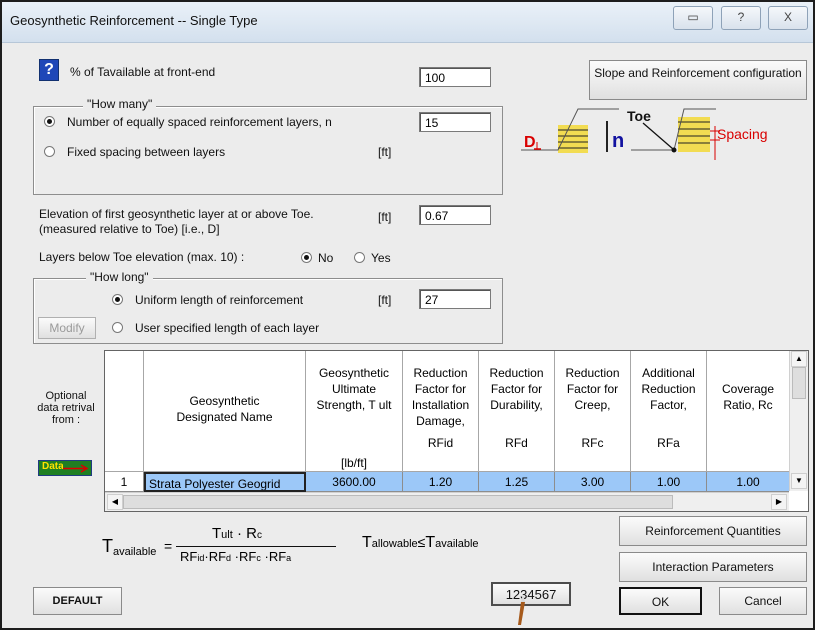 The height and width of the screenshot is (630, 815). Describe the element at coordinates (742, 134) in the screenshot. I see `spacing-label: Spacing` at that location.